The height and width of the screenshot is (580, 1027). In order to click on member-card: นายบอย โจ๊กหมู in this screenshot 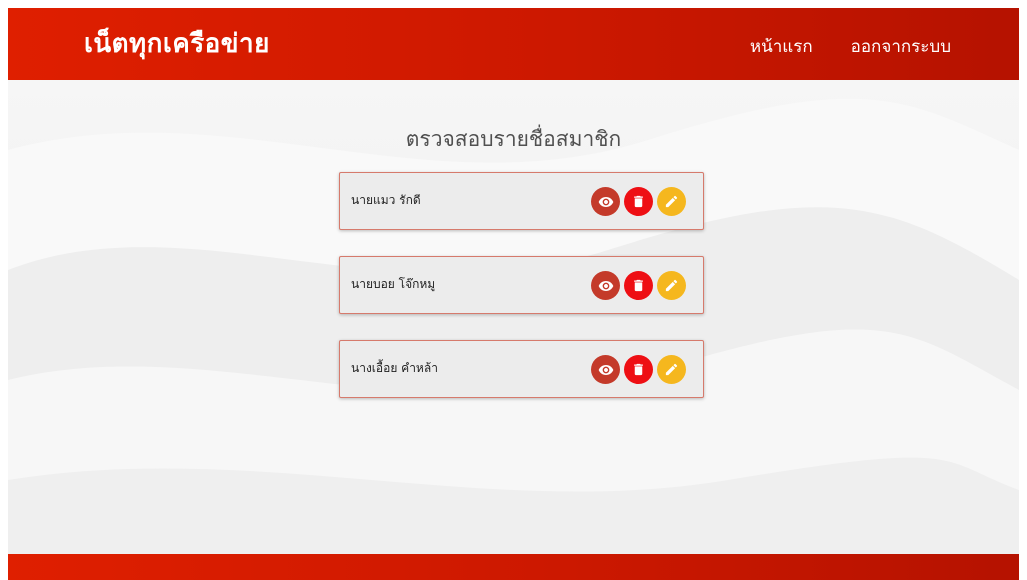, I will do `click(521, 285)`.